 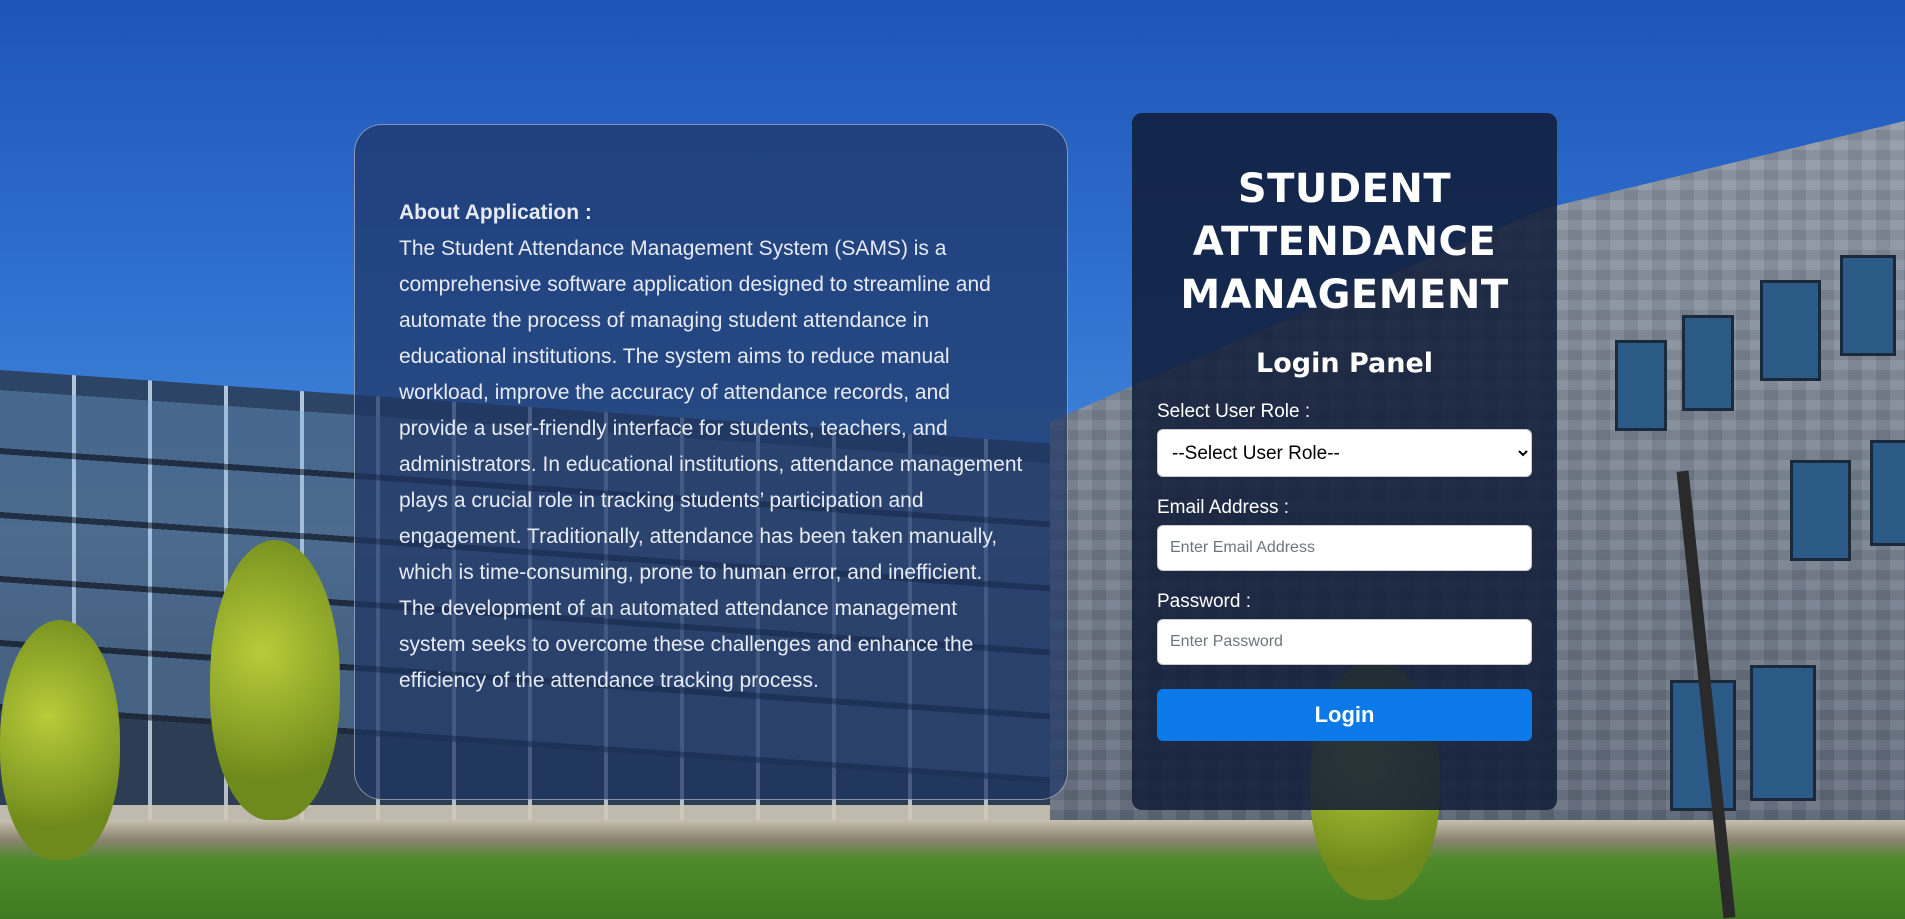 What do you see at coordinates (495, 212) in the screenshot?
I see `about-title: About Application :` at bounding box center [495, 212].